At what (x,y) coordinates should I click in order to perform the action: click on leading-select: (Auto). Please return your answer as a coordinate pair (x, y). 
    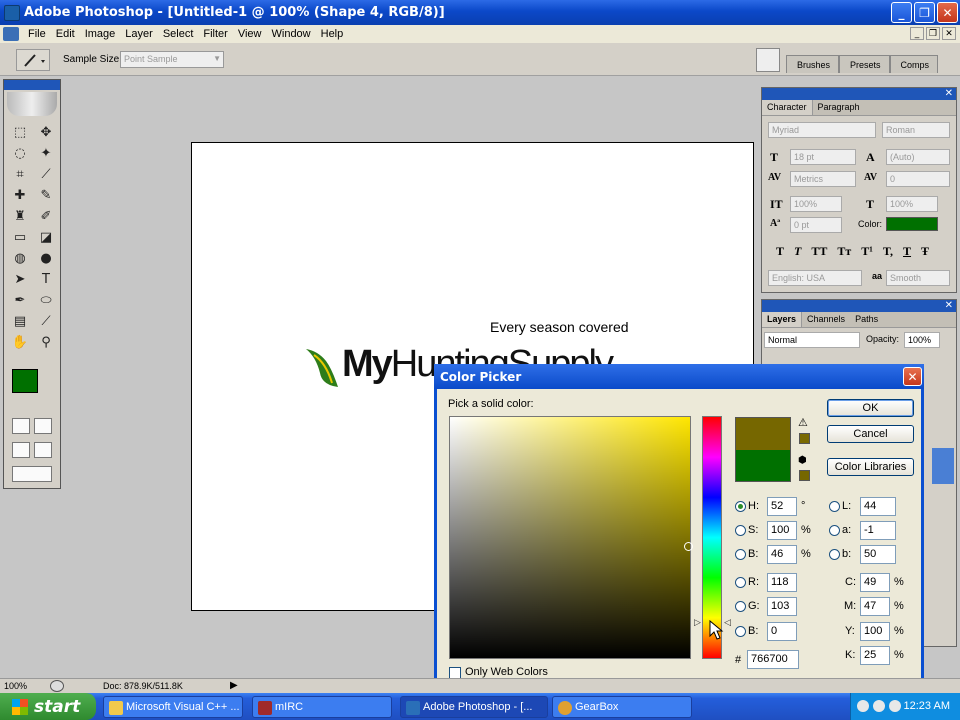
    Looking at the image, I should click on (918, 157).